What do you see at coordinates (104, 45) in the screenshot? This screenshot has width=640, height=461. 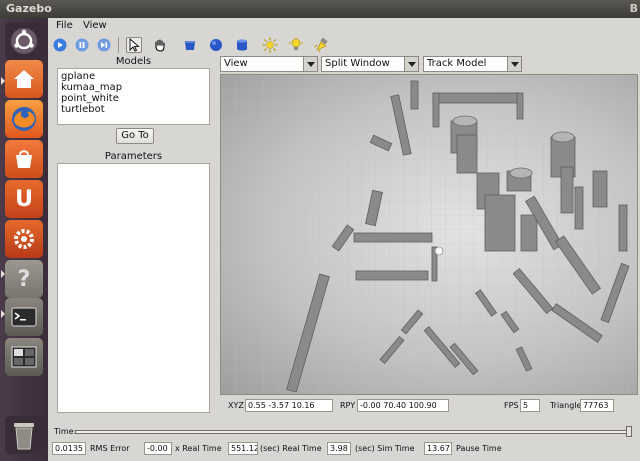 I see `step-icon` at bounding box center [104, 45].